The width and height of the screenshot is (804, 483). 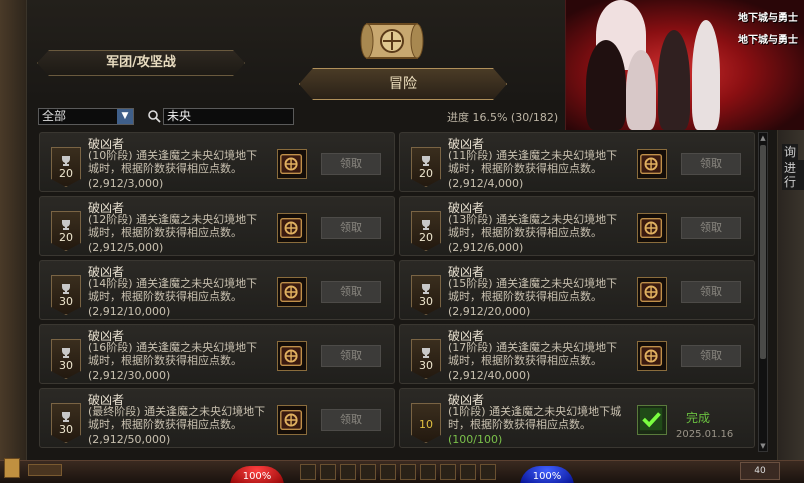 What do you see at coordinates (129, 439) in the screenshot?
I see `achievement-progress: (2,912/50,000)` at bounding box center [129, 439].